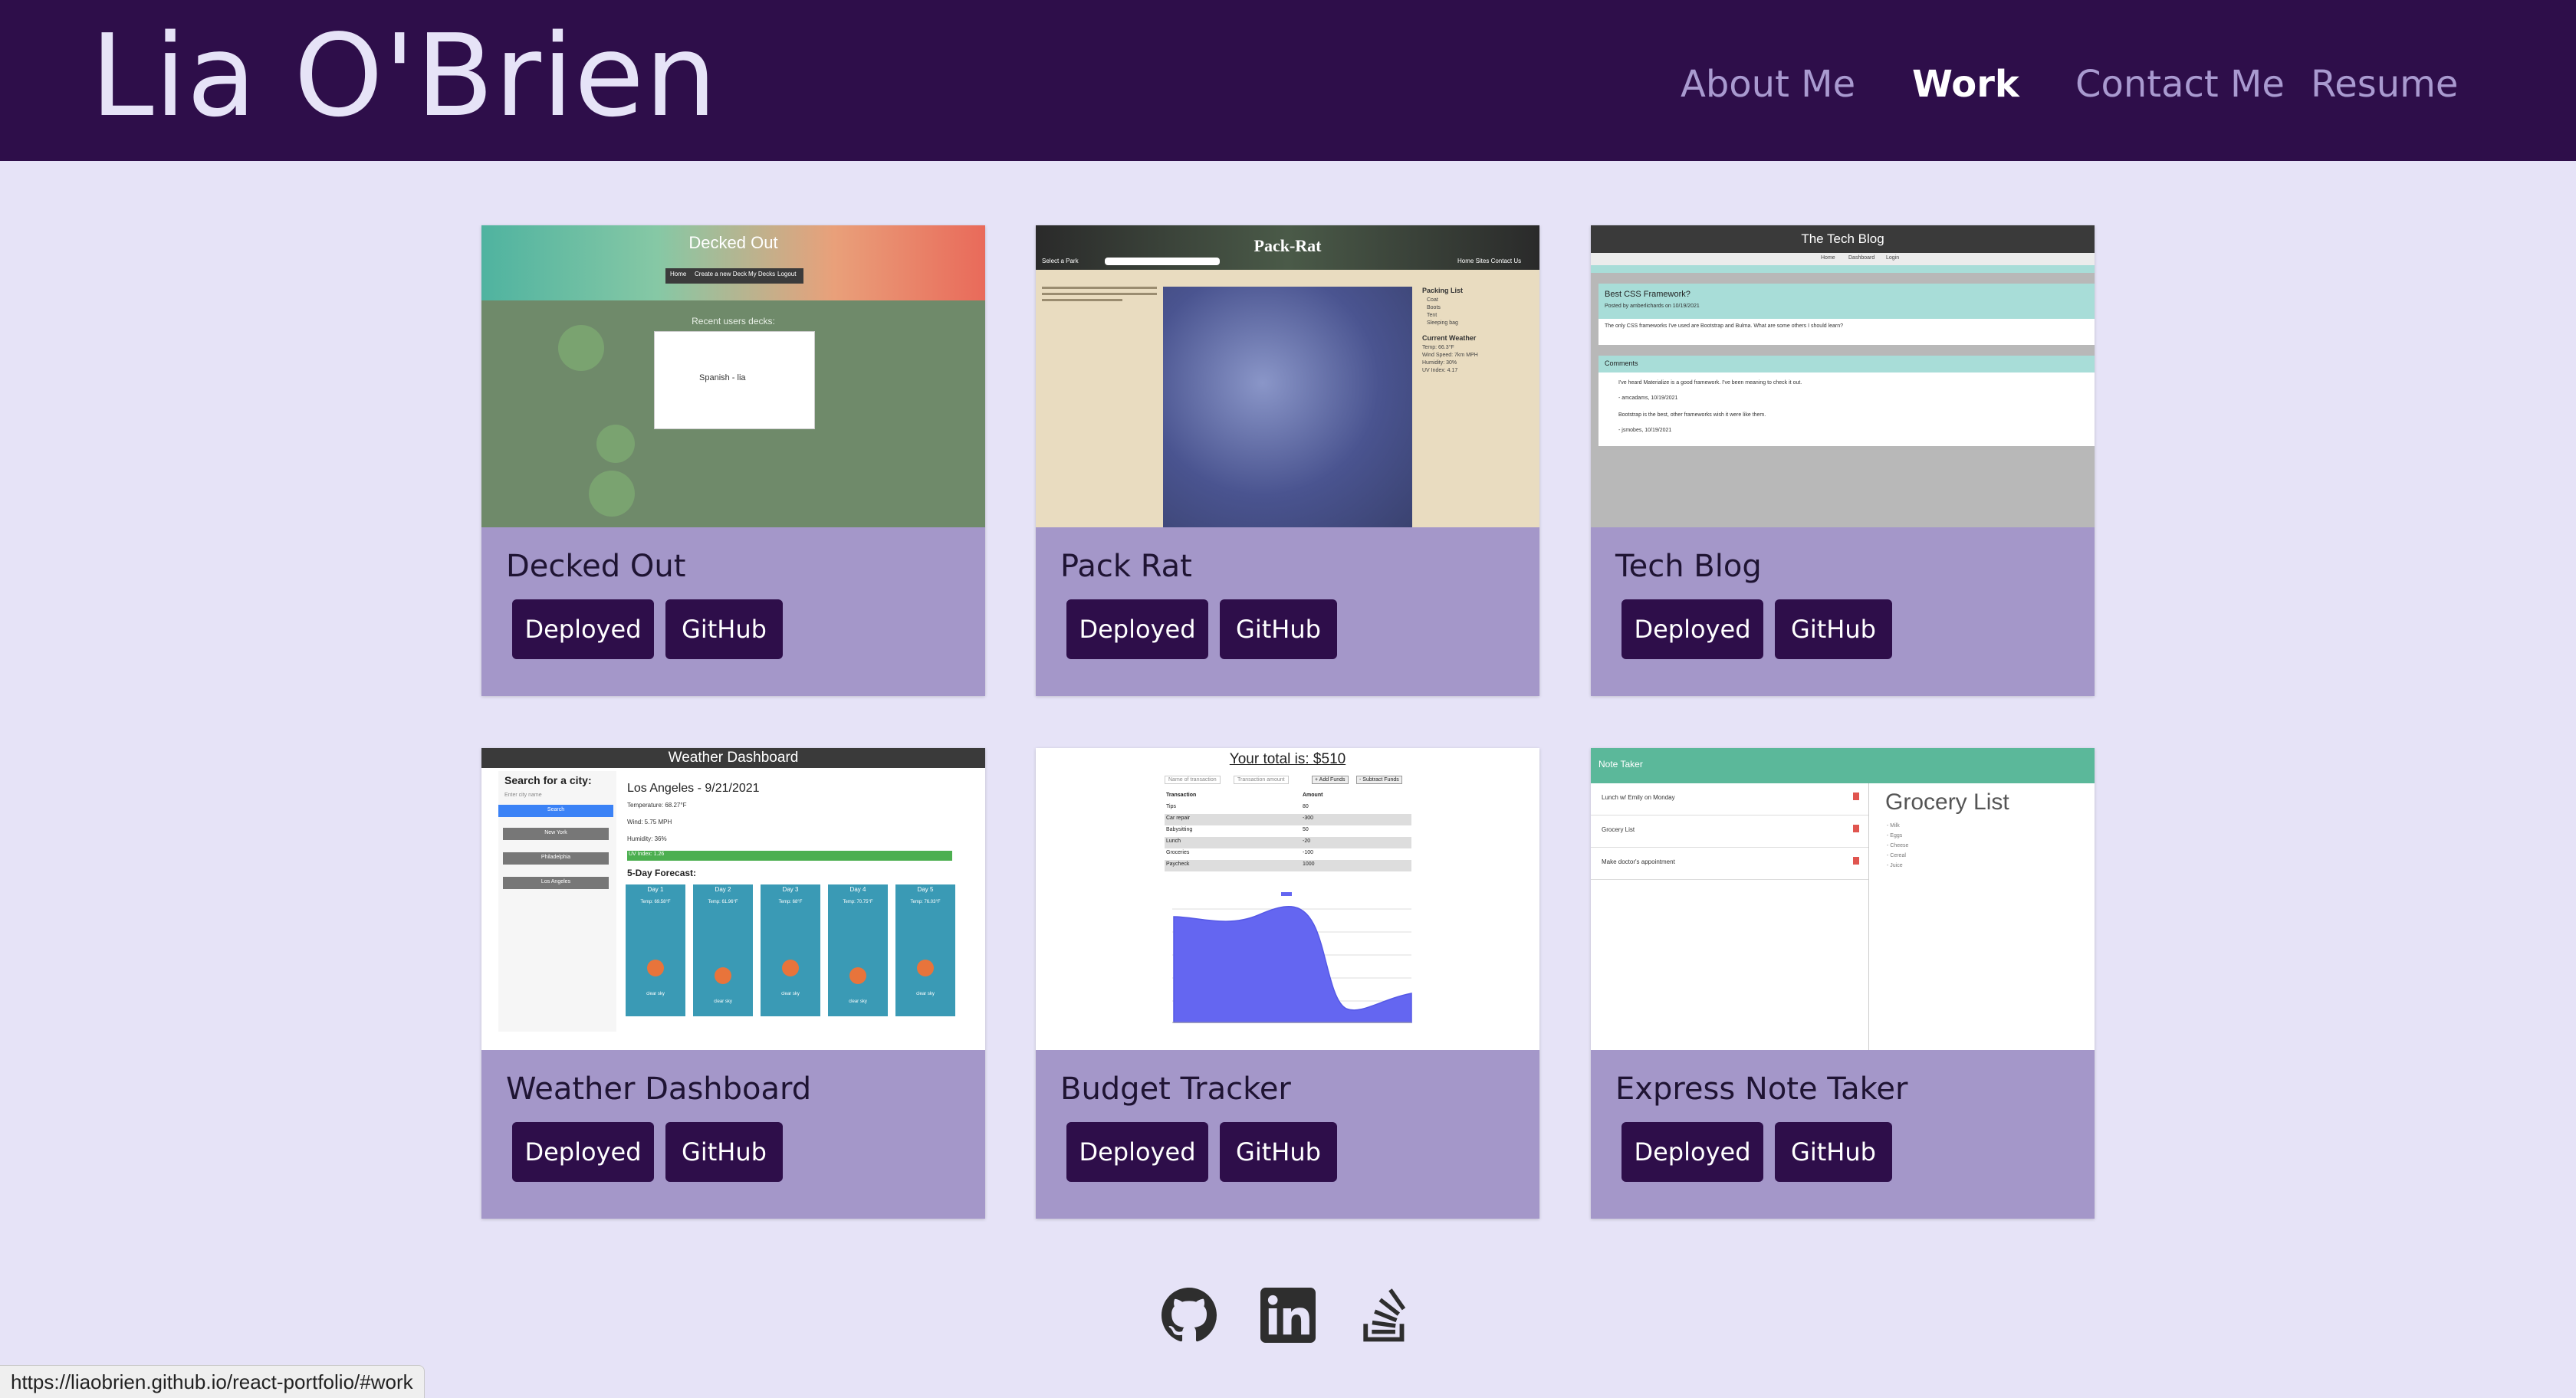 Image resolution: width=2576 pixels, height=1398 pixels. What do you see at coordinates (1861, 258) in the screenshot?
I see `screenshot-nav-item: Dashboard` at bounding box center [1861, 258].